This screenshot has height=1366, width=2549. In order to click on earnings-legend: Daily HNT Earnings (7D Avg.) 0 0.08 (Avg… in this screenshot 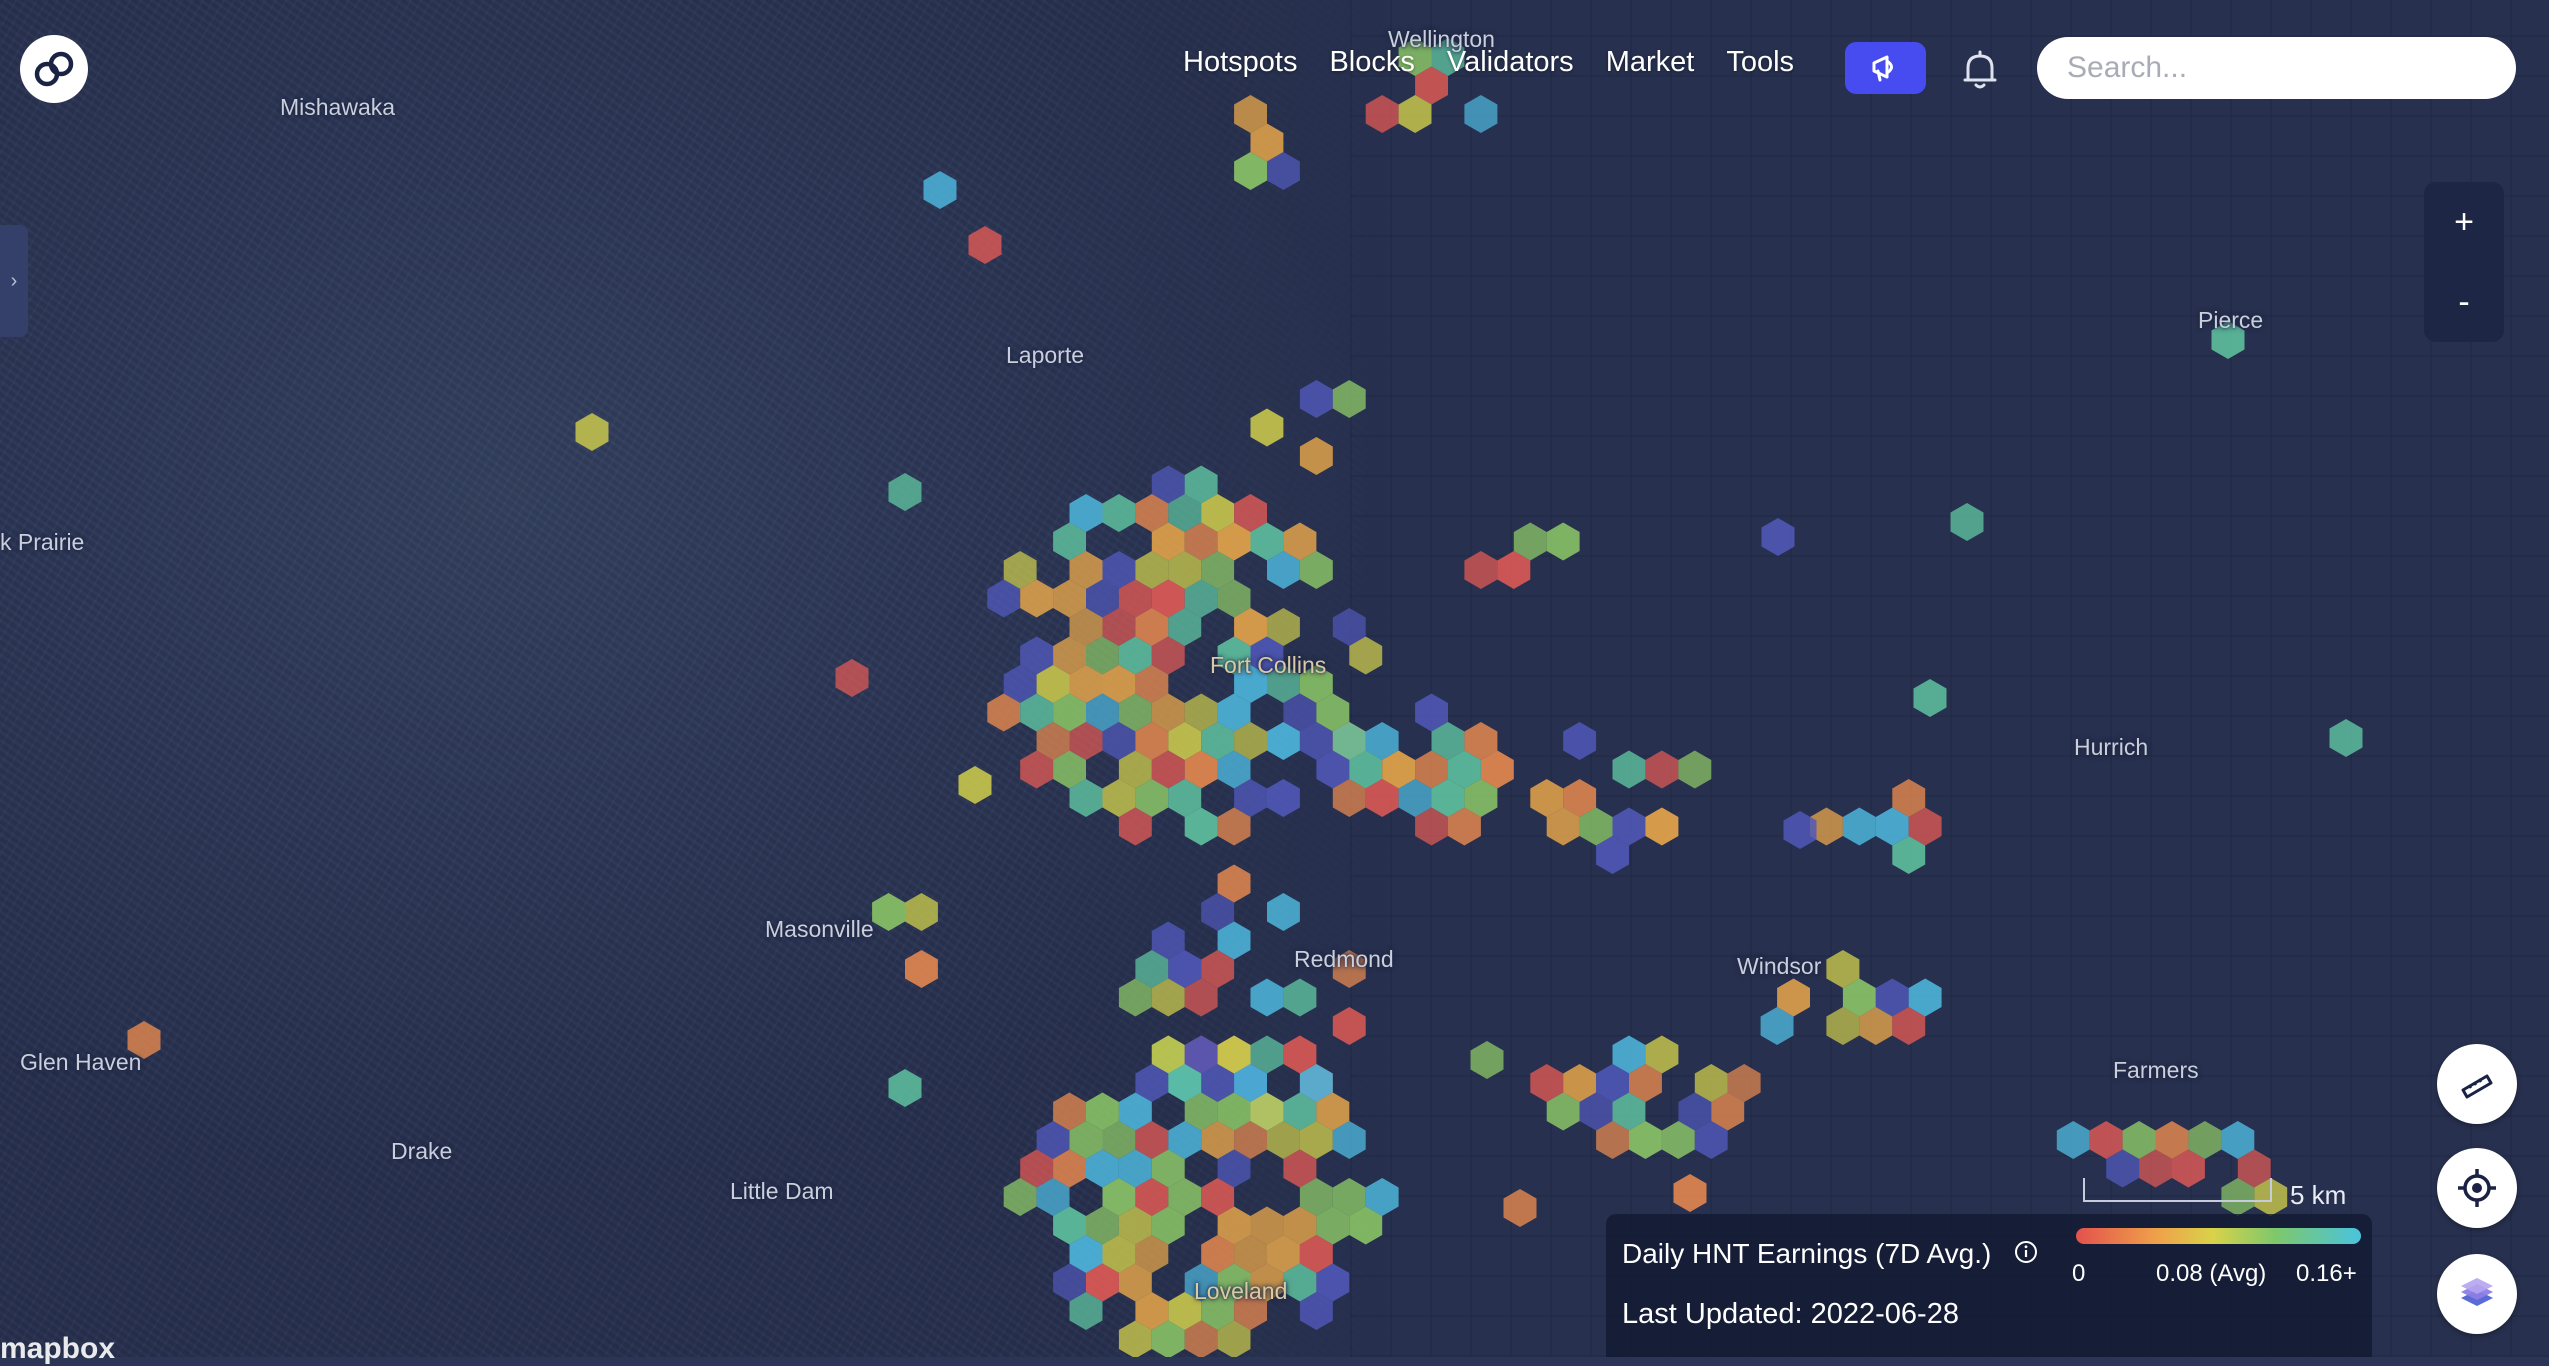, I will do `click(1989, 1285)`.